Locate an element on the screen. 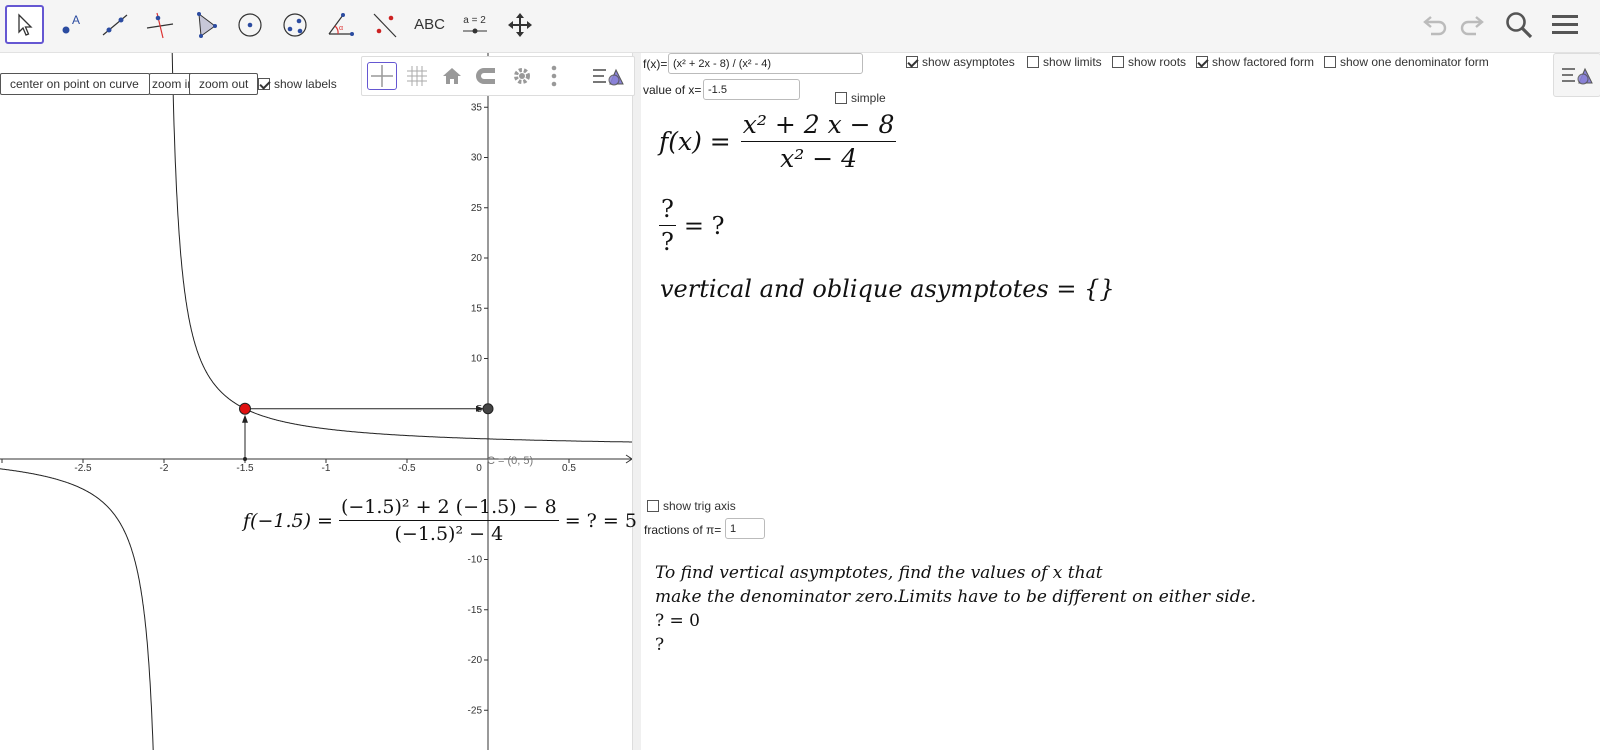 This screenshot has height=750, width=1600. x-tick-label: -2 is located at coordinates (164, 468).